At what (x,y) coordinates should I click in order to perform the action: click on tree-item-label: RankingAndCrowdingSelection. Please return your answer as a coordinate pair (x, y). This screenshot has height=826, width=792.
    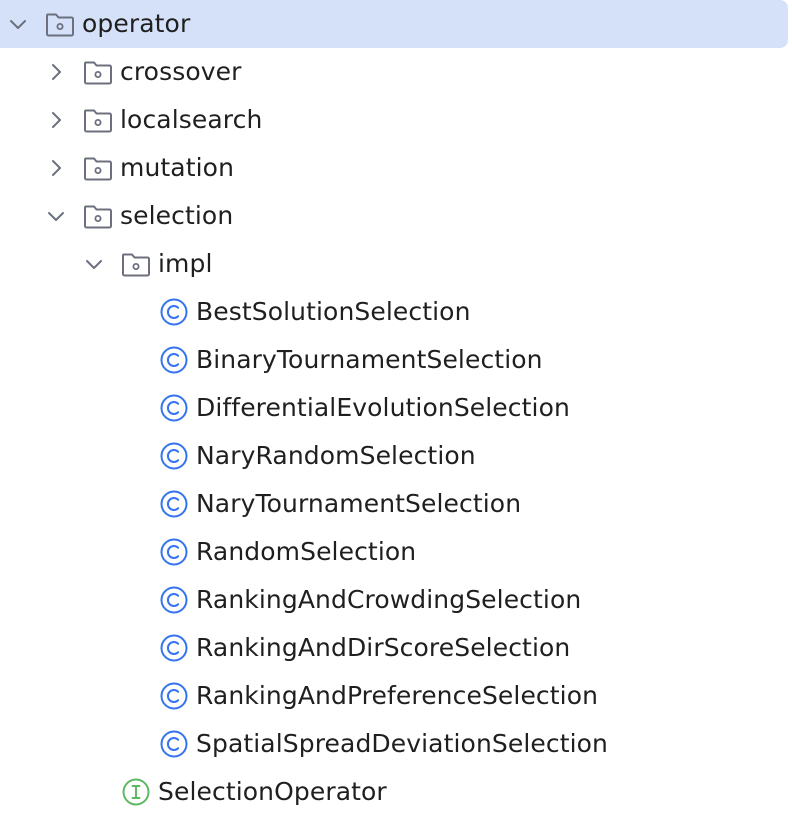
    Looking at the image, I should click on (389, 599).